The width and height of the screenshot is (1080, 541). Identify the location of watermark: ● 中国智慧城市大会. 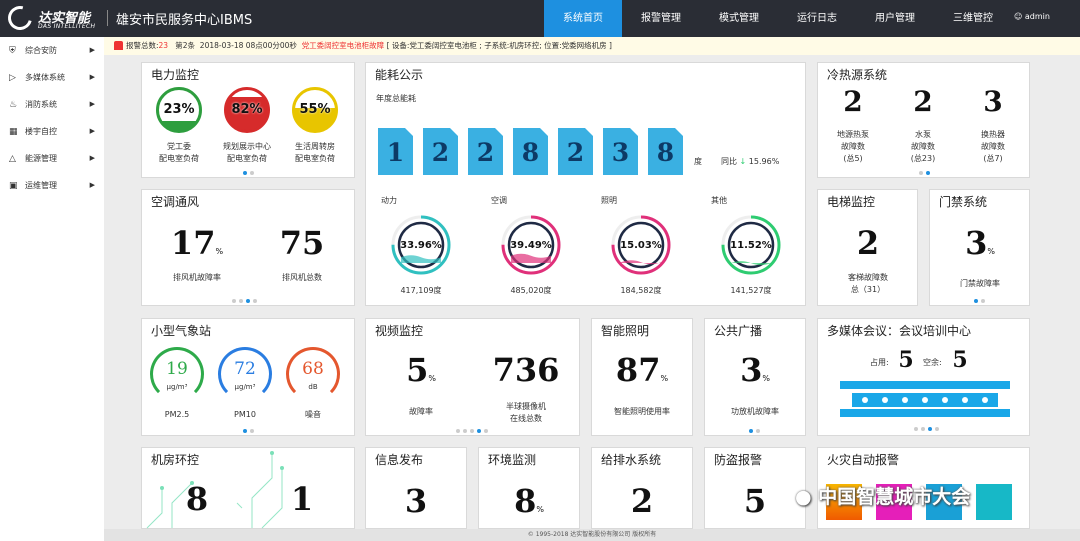
(883, 497).